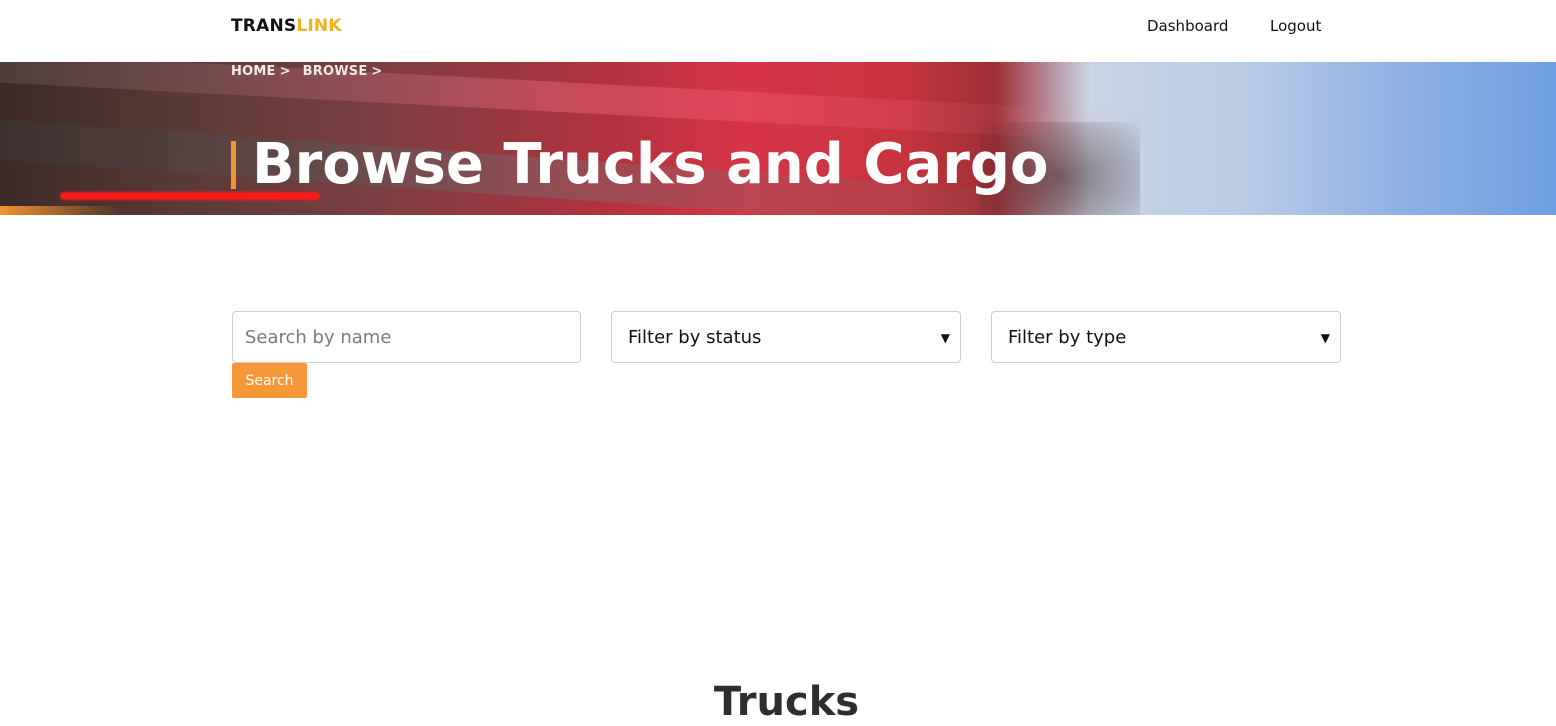 This screenshot has width=1556, height=726. I want to click on breadcrumb-home: HOME, so click(253, 71).